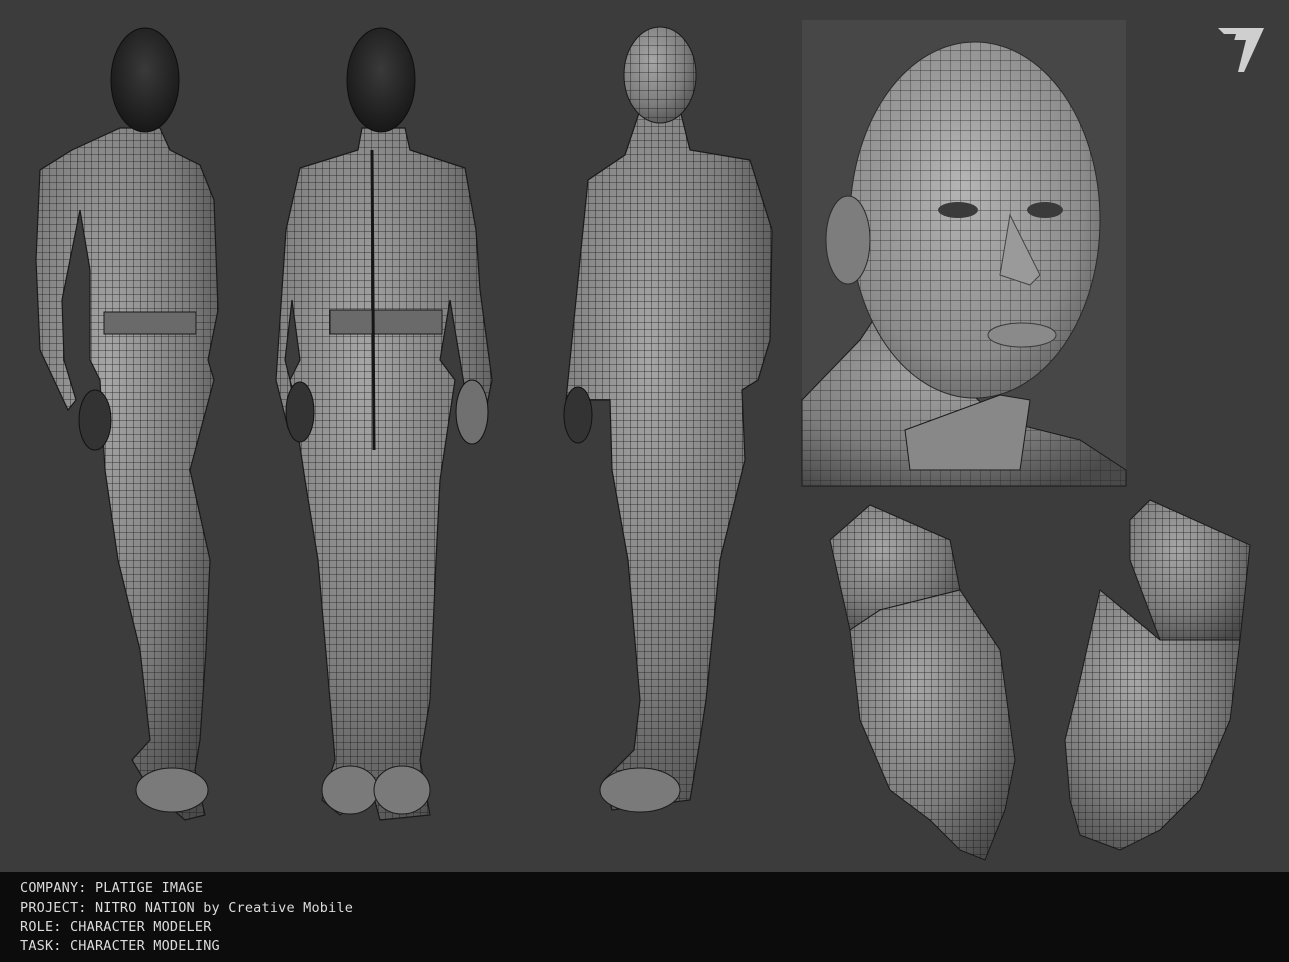 This screenshot has width=1289, height=962. I want to click on credit-company: COMPANY: PLATIGE IMAGE, so click(112, 888).